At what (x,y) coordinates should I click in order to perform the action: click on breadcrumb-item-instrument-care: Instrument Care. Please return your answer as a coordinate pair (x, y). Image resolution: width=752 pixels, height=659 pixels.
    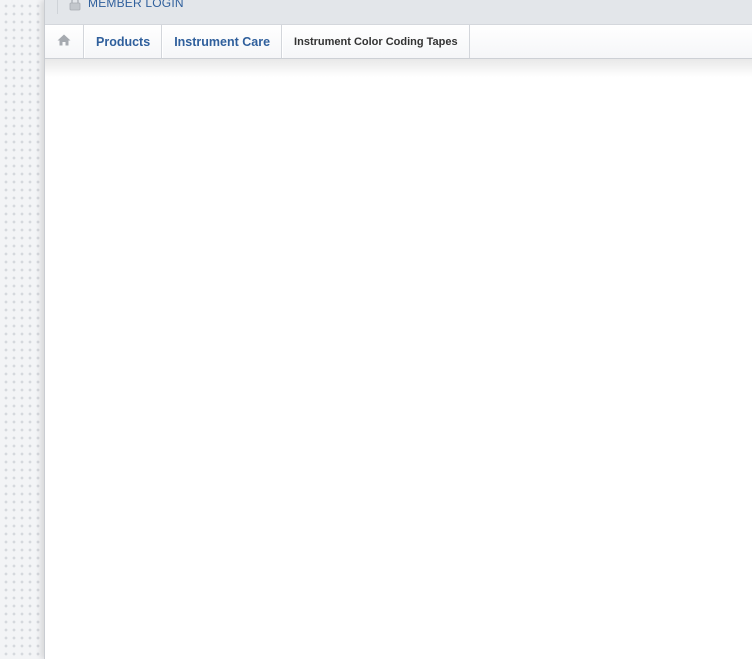
    Looking at the image, I should click on (222, 41).